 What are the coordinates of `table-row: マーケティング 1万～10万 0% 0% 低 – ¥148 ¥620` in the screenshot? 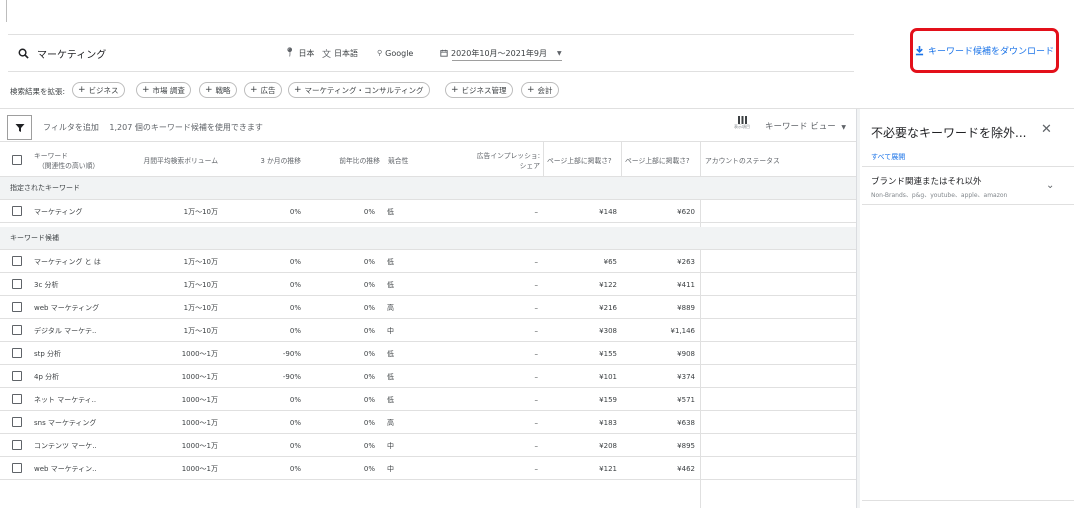 It's located at (428, 211).